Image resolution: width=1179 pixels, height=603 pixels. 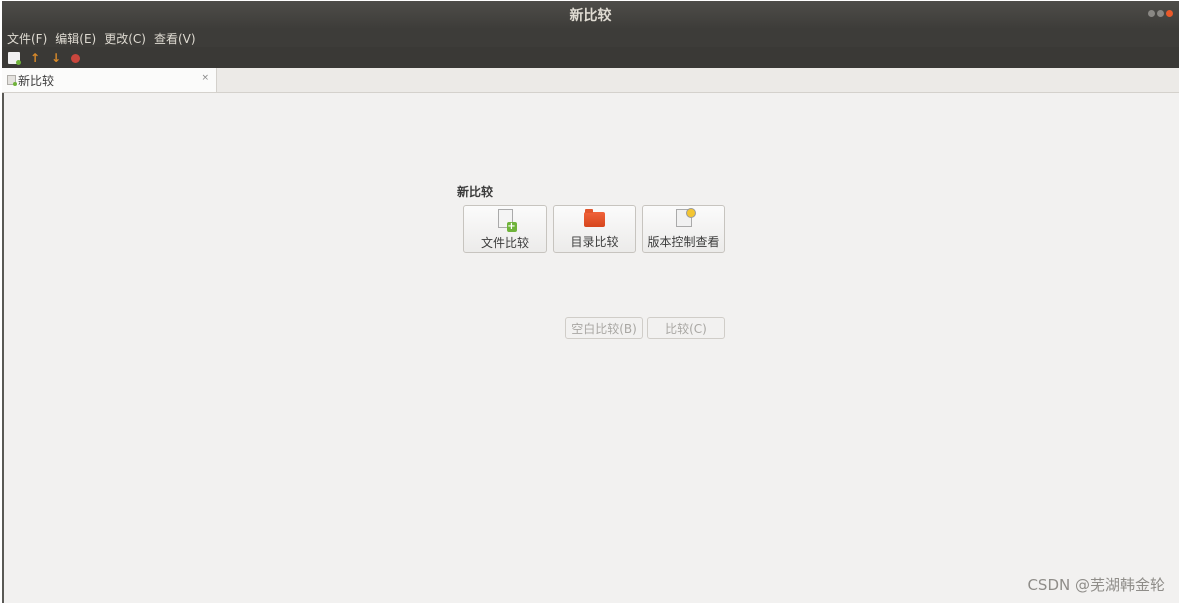 What do you see at coordinates (685, 217) in the screenshot?
I see `version-control-icon` at bounding box center [685, 217].